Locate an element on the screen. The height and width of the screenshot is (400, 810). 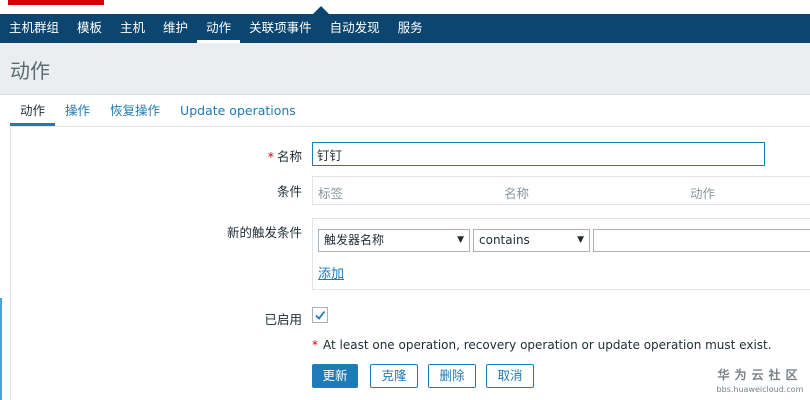
title-bar: 动作 is located at coordinates (405, 69).